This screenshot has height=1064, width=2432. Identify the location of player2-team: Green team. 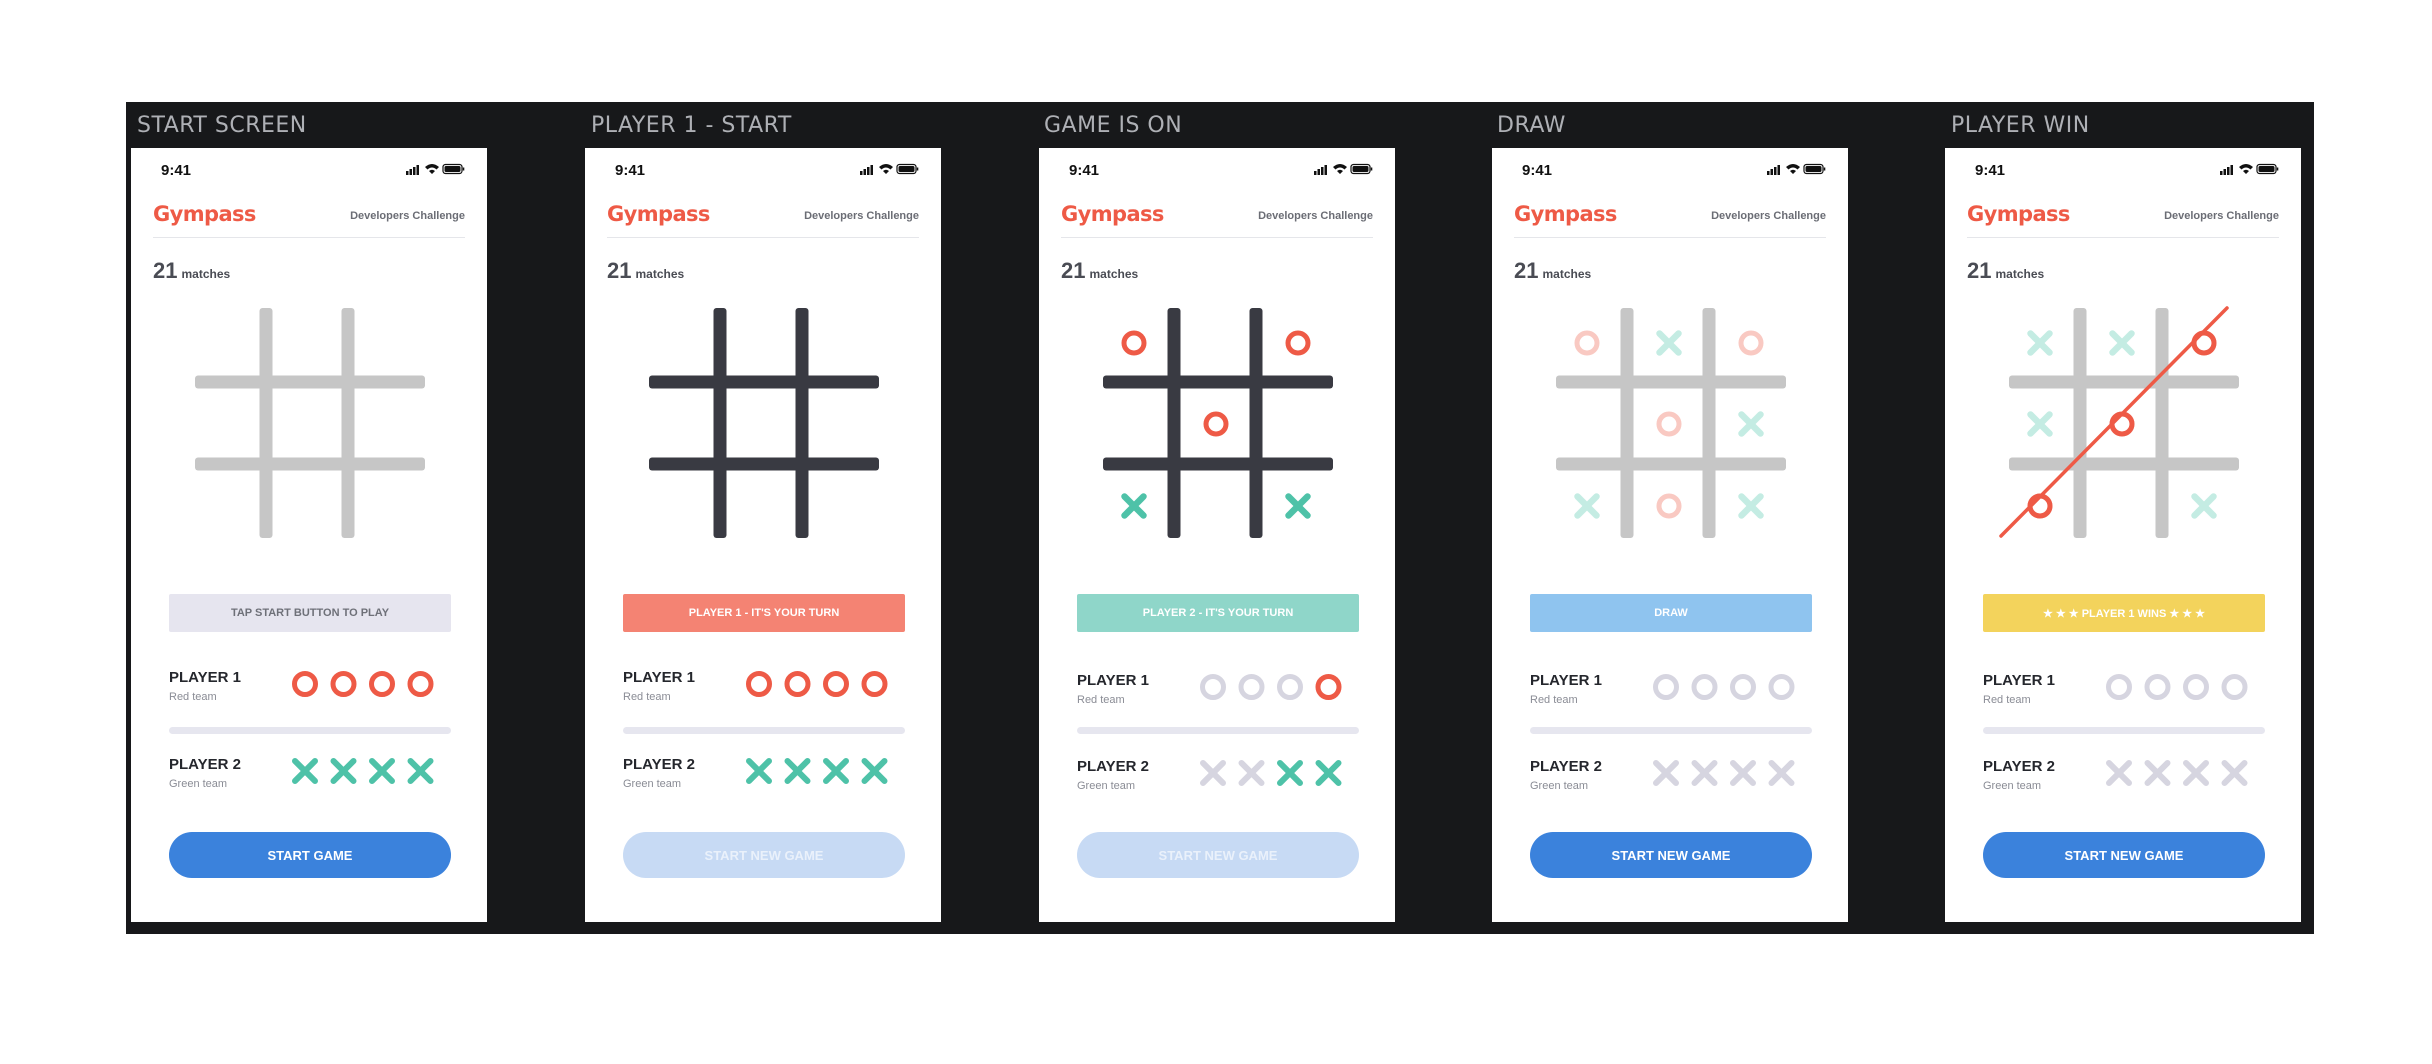
(2012, 786).